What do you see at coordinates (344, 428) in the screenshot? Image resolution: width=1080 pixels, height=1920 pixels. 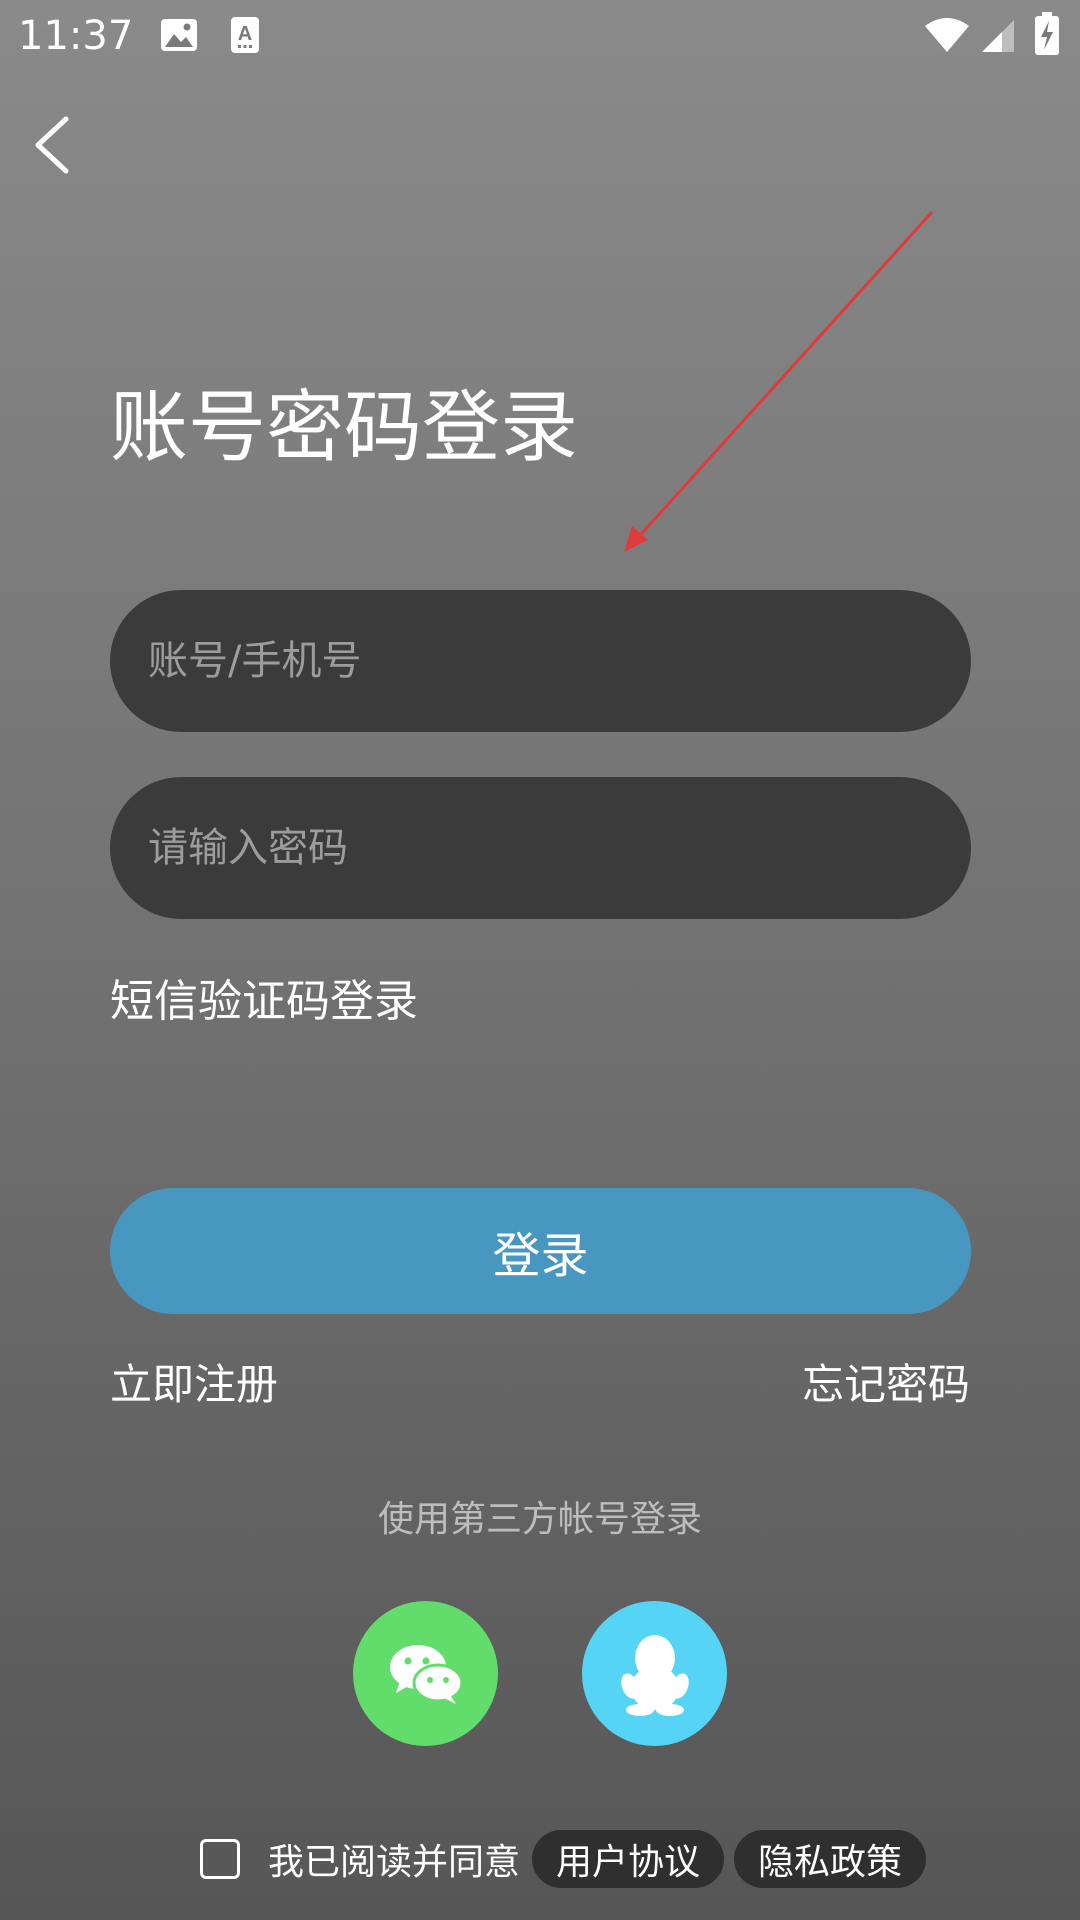 I see `page-title: 账号密码登录` at bounding box center [344, 428].